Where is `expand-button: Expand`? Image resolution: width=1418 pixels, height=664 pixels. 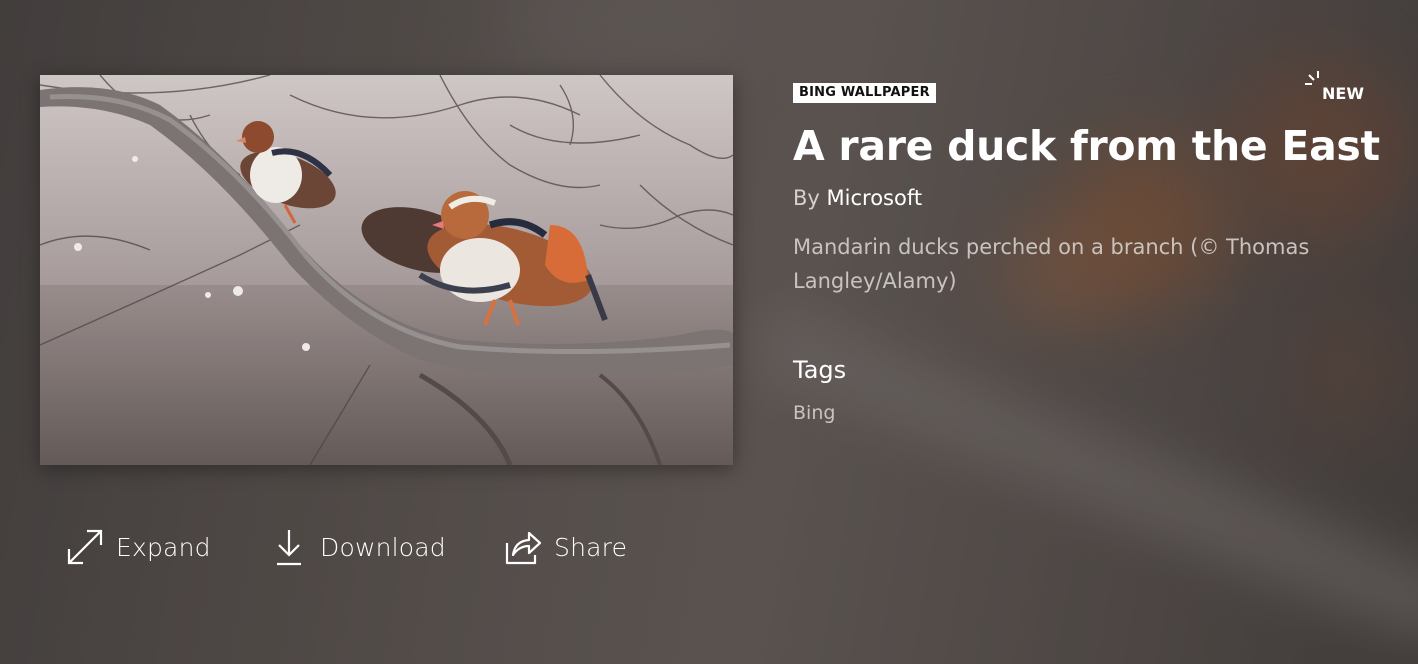
expand-button: Expand is located at coordinates (137, 547).